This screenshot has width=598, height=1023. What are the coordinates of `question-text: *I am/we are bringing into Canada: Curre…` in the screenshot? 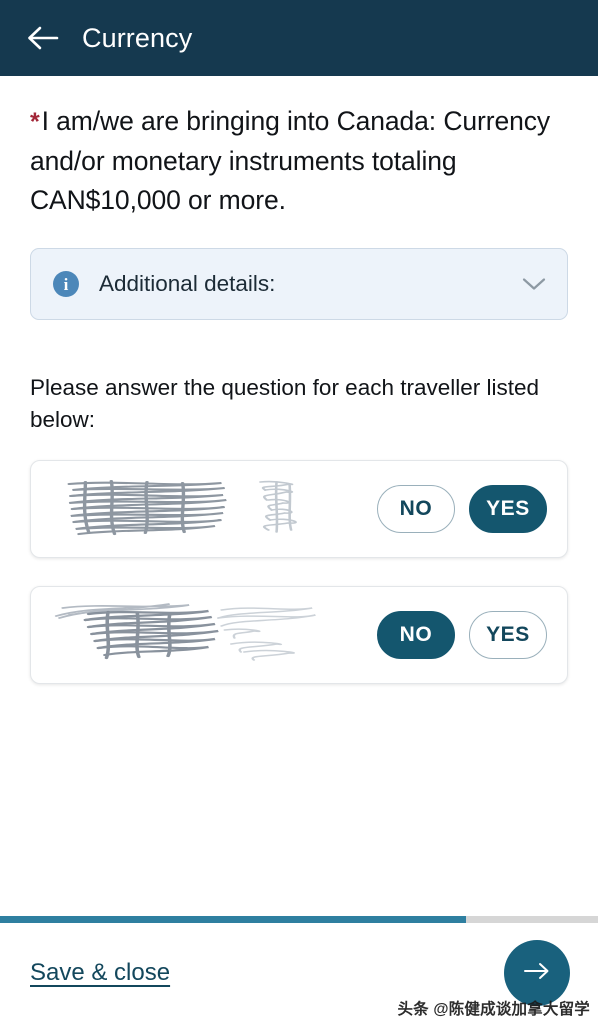 It's located at (299, 161).